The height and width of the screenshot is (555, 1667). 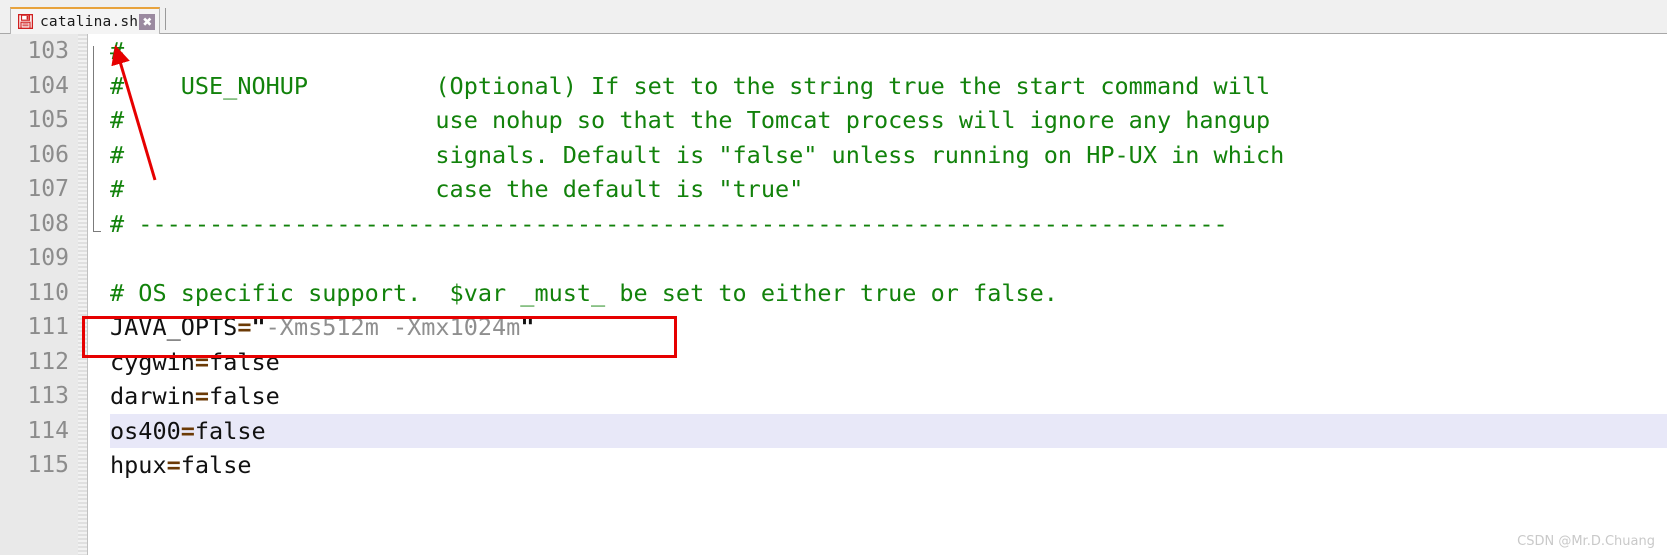 I want to click on line-number: 107, so click(x=48, y=189).